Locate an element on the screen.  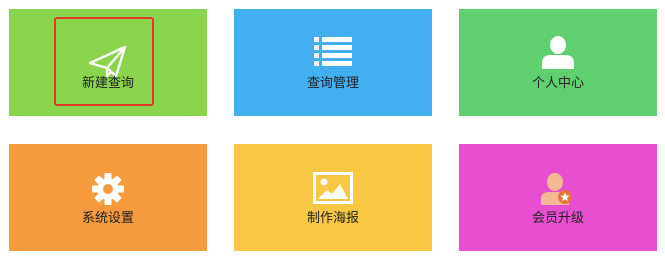
tile-make-poster: 制作海报 is located at coordinates (333, 197).